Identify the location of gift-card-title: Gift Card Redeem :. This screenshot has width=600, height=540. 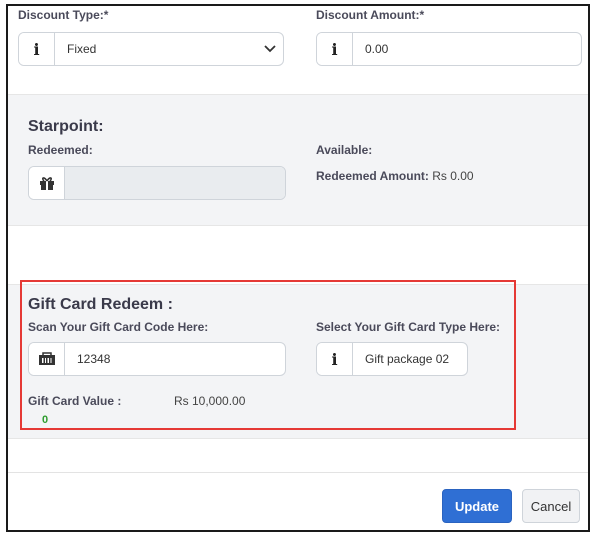
(100, 304).